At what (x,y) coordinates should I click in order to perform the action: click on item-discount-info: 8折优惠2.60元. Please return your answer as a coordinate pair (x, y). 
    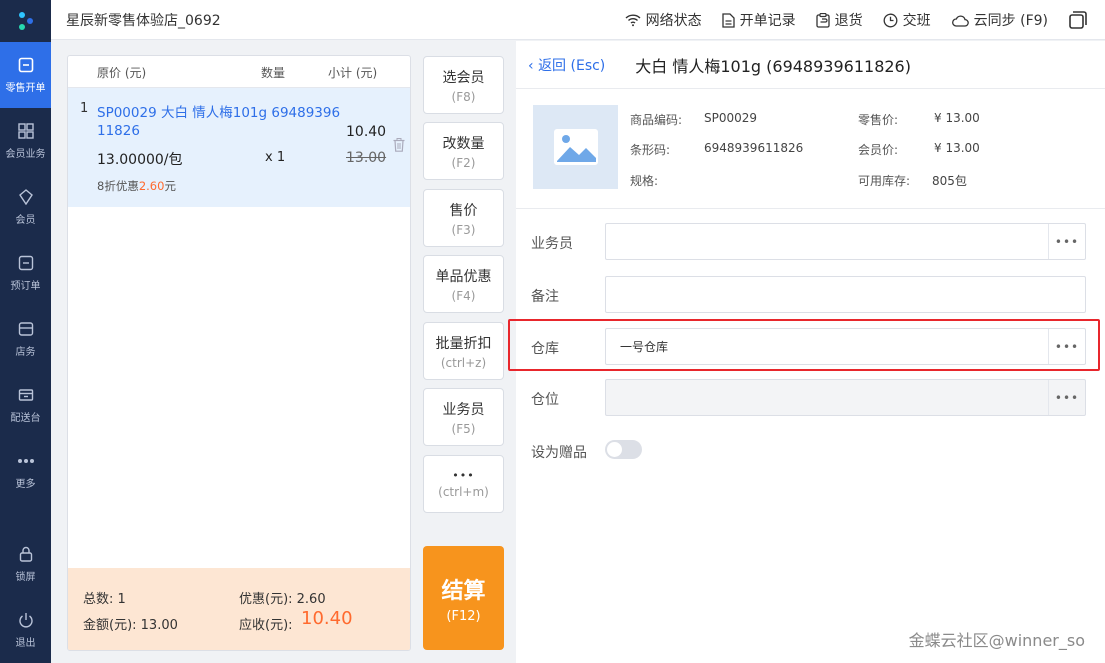
    Looking at the image, I should click on (136, 186).